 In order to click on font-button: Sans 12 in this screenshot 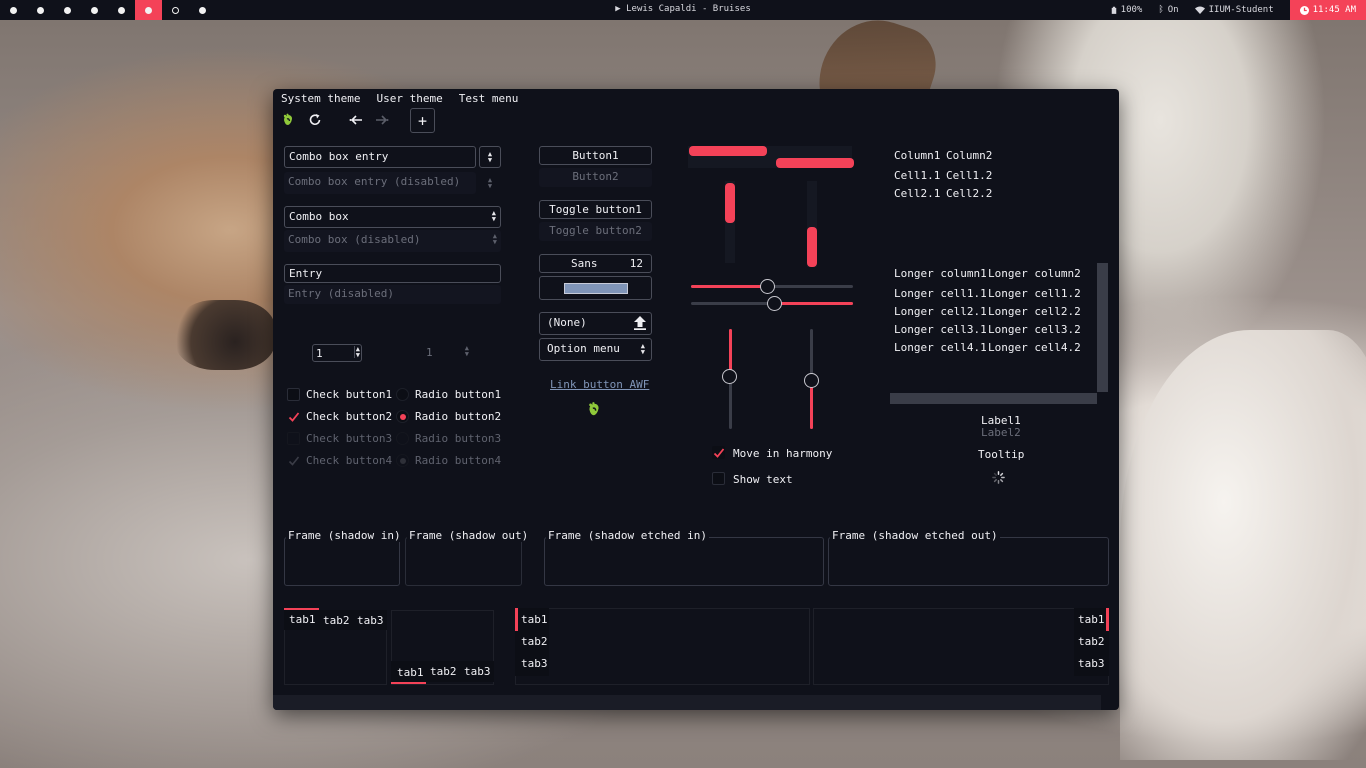, I will do `click(595, 263)`.